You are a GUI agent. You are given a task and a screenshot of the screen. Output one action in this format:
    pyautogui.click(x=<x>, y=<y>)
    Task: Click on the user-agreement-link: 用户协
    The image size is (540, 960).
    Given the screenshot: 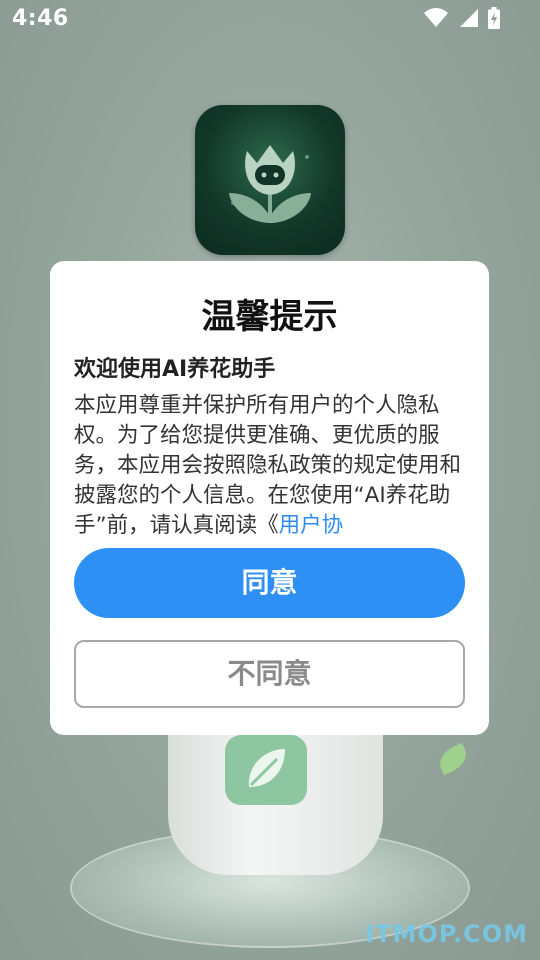 What is the action you would take?
    pyautogui.click(x=311, y=525)
    